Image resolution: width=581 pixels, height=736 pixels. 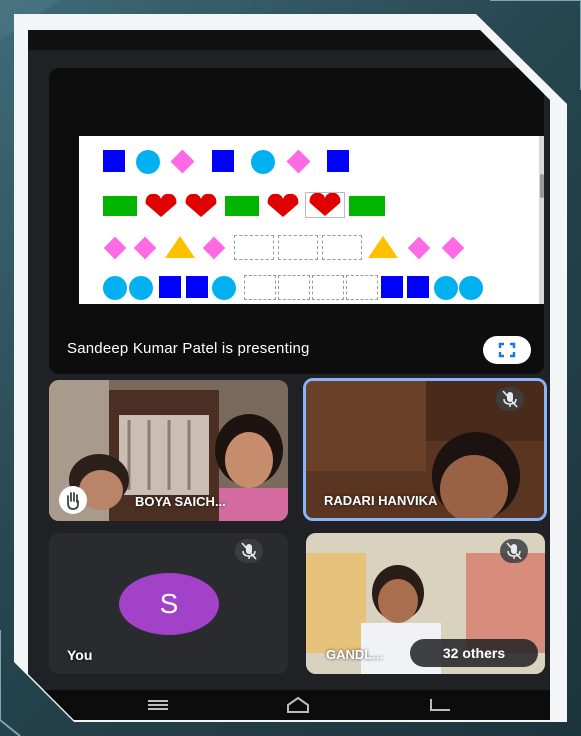 I want to click on back-icon, so click(x=440, y=705).